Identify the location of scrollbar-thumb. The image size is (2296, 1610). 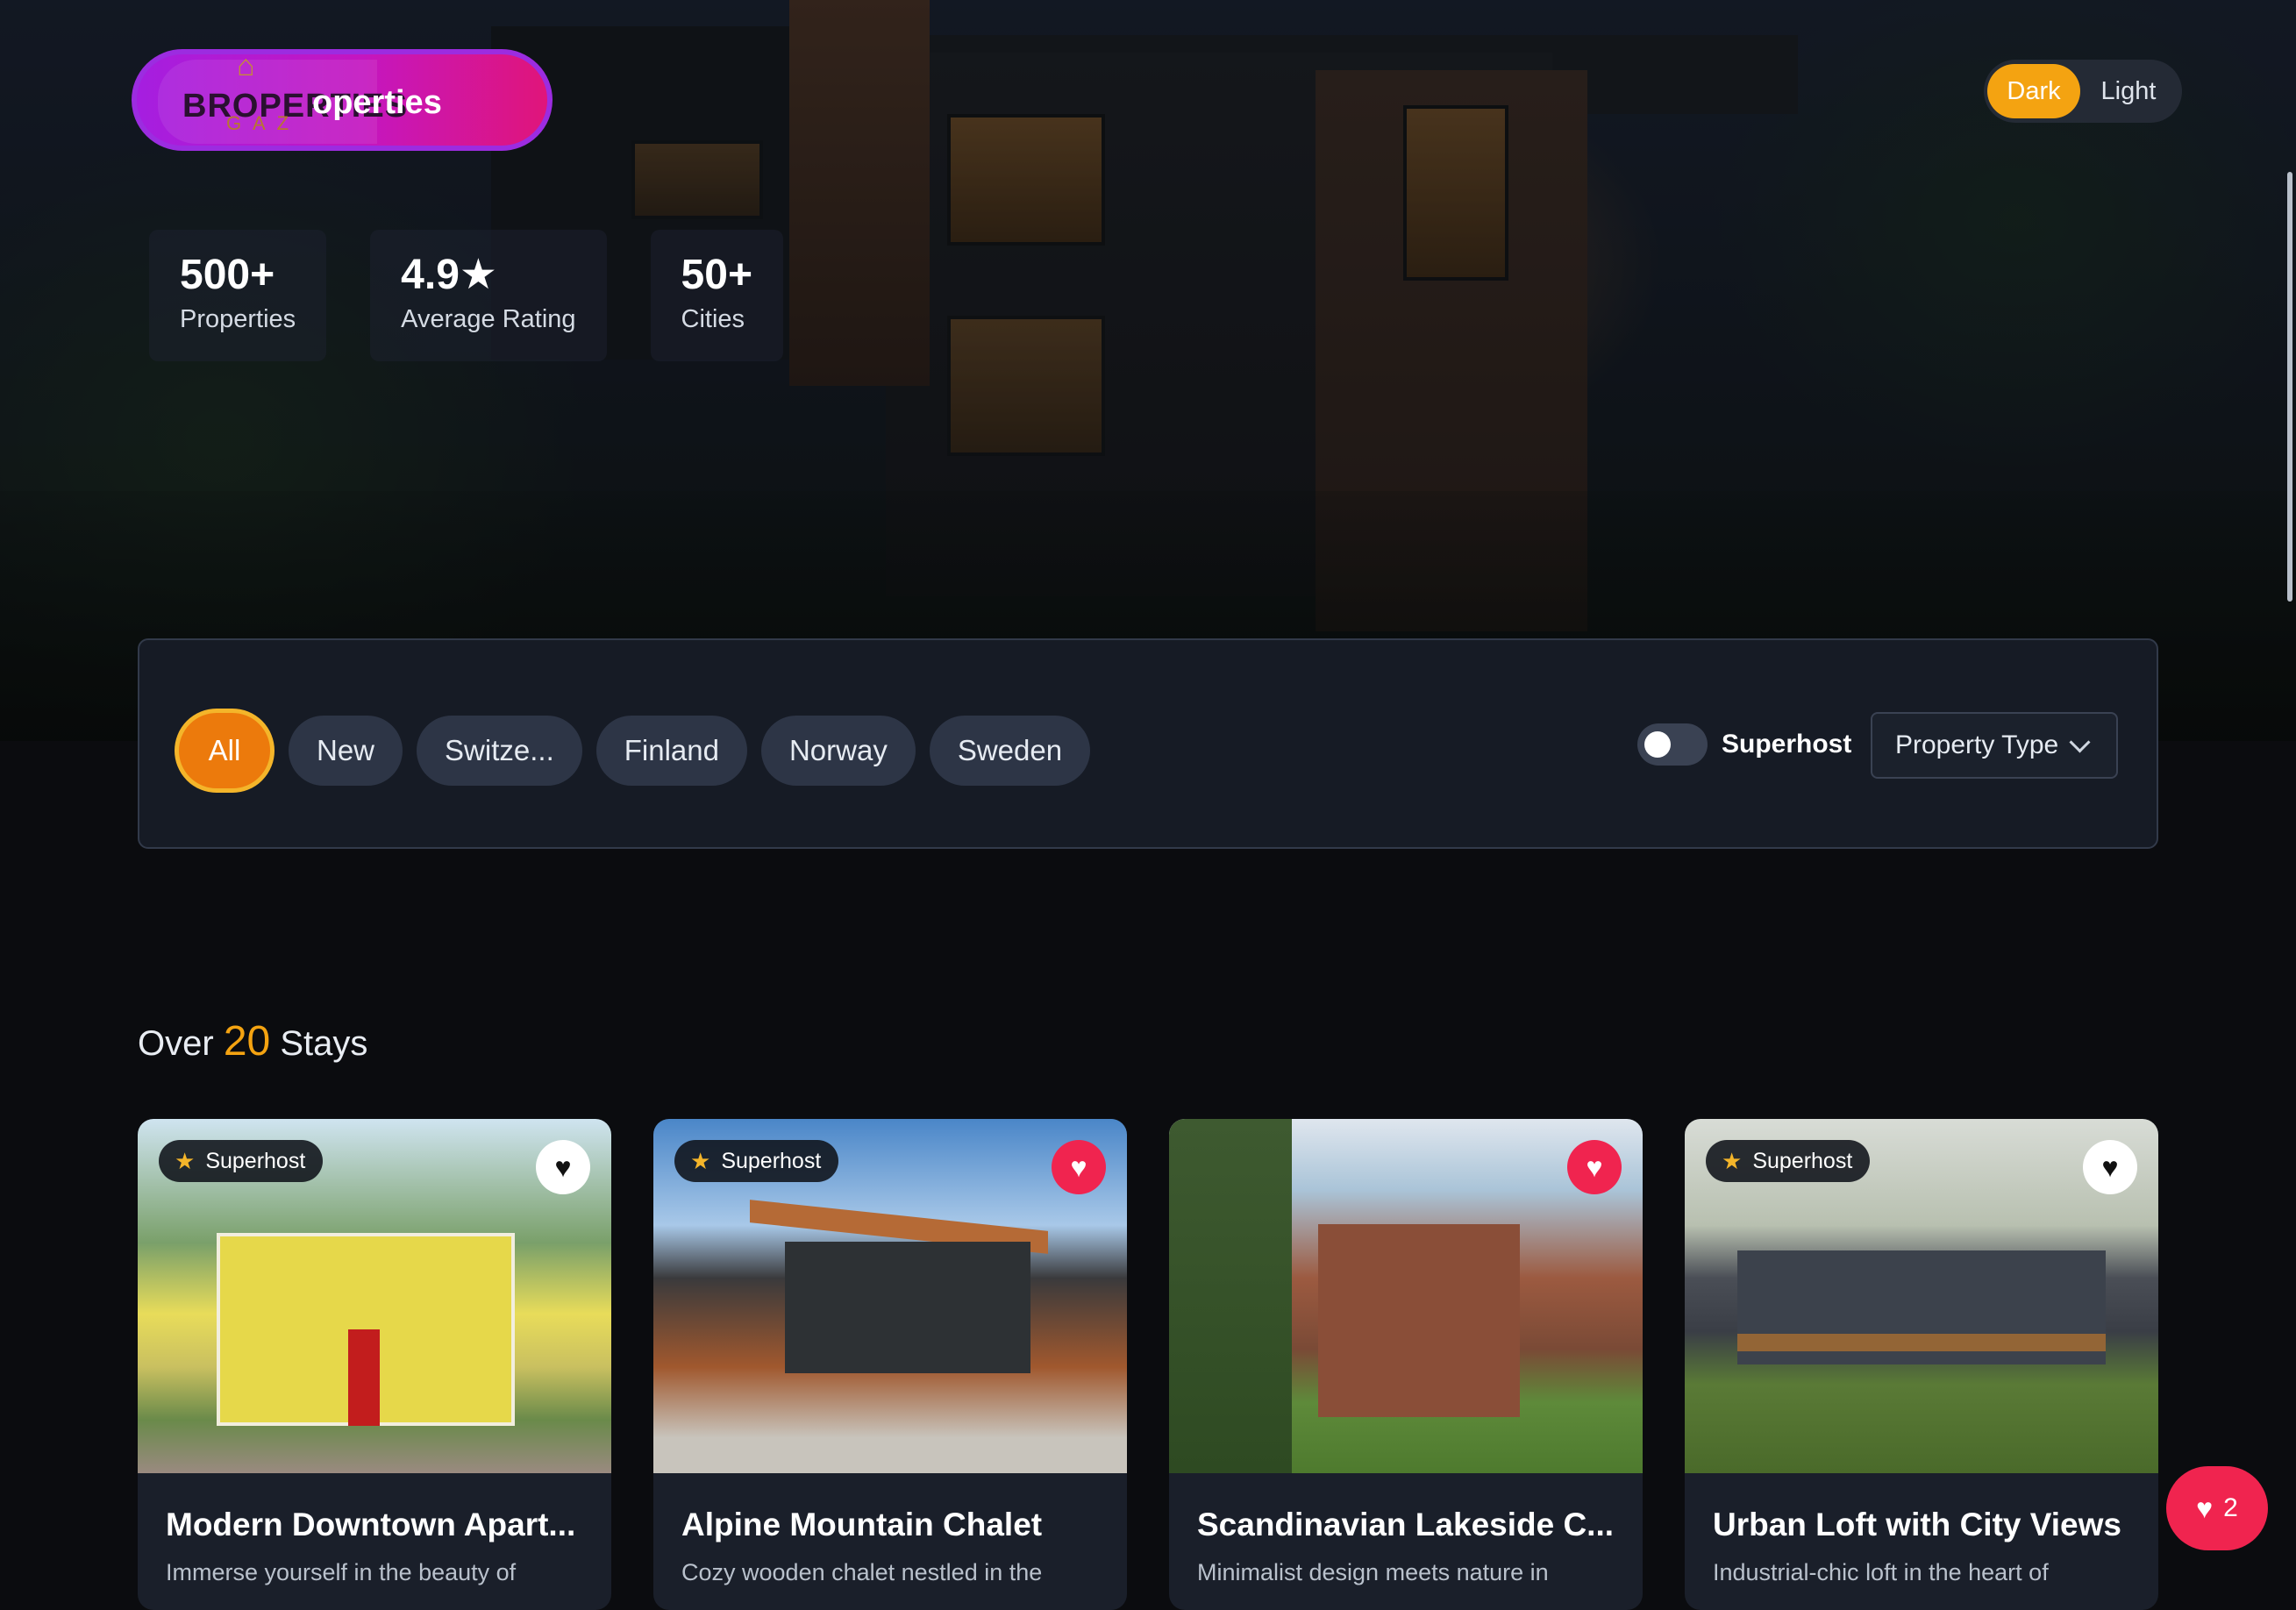
(2289, 387).